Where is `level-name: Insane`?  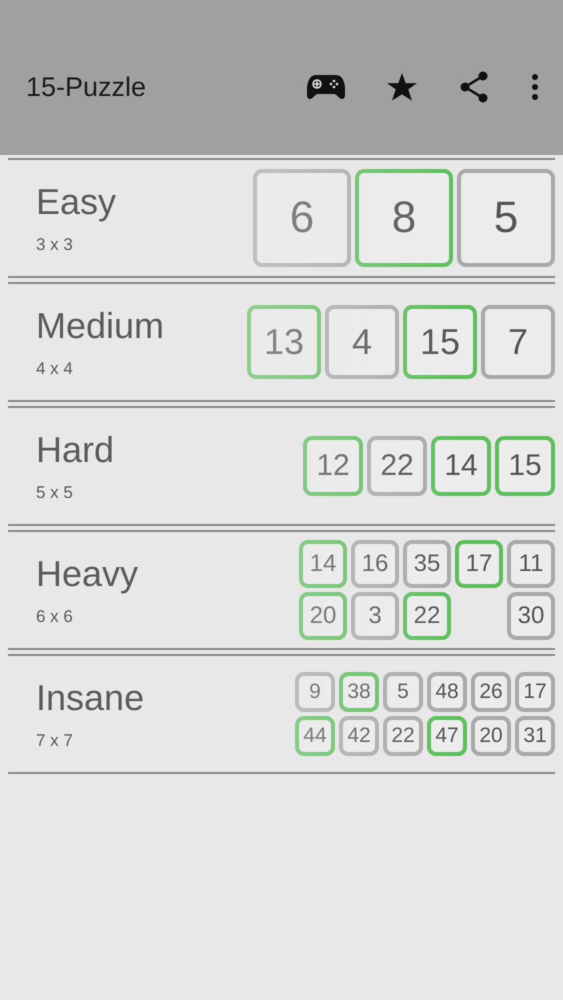
level-name: Insane is located at coordinates (90, 698).